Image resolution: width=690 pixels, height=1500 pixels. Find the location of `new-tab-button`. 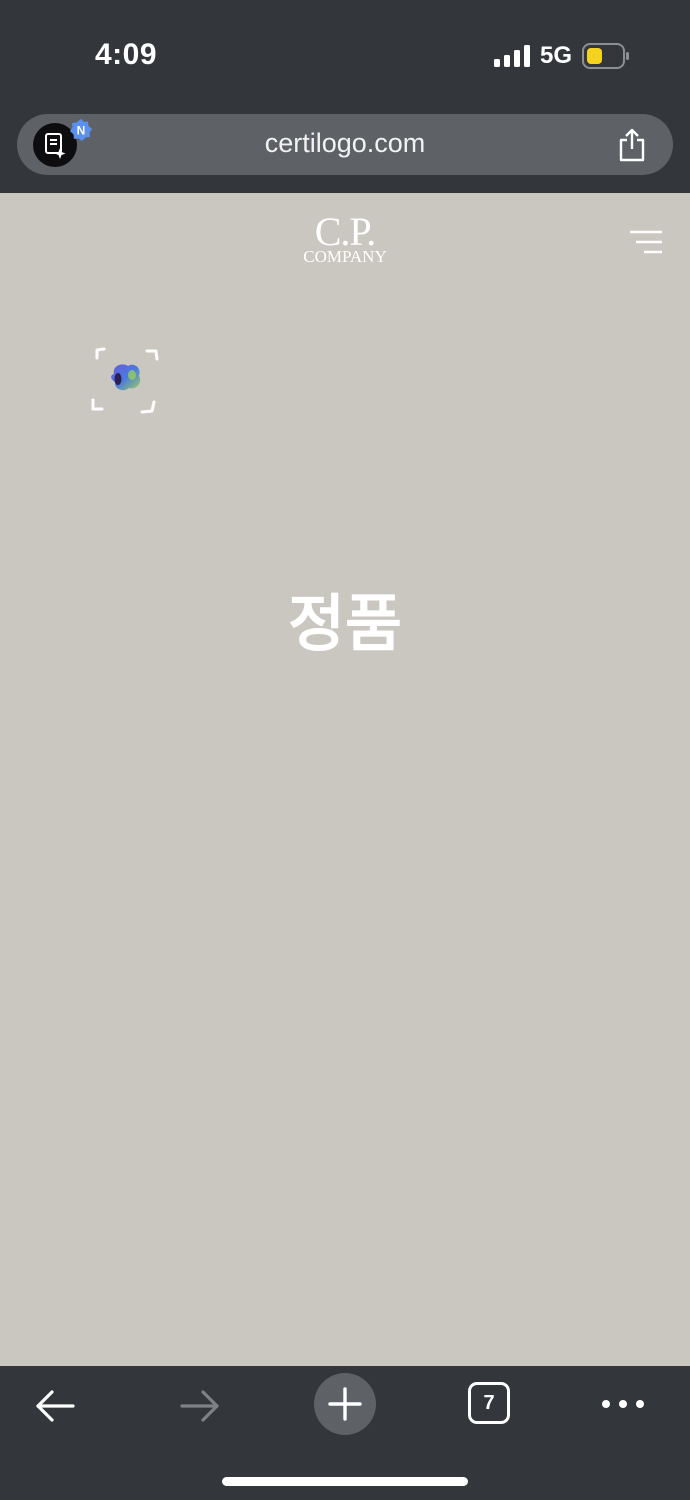

new-tab-button is located at coordinates (345, 1404).